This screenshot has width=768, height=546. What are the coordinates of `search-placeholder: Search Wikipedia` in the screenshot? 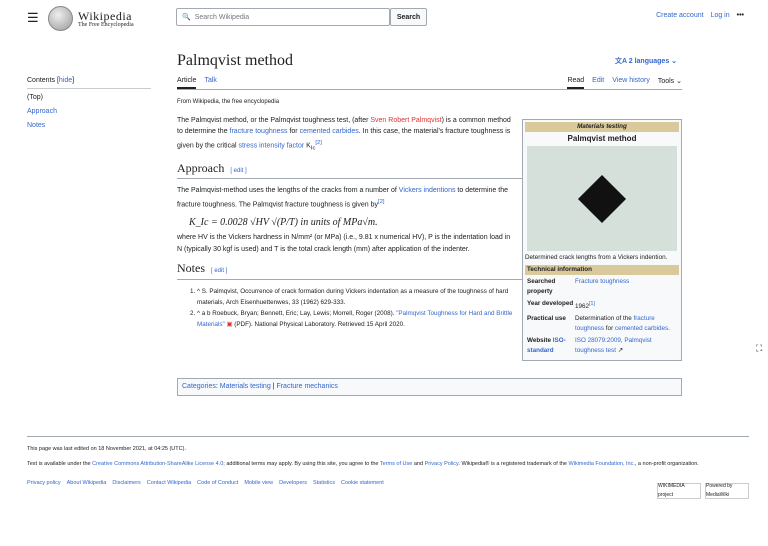 It's located at (222, 17).